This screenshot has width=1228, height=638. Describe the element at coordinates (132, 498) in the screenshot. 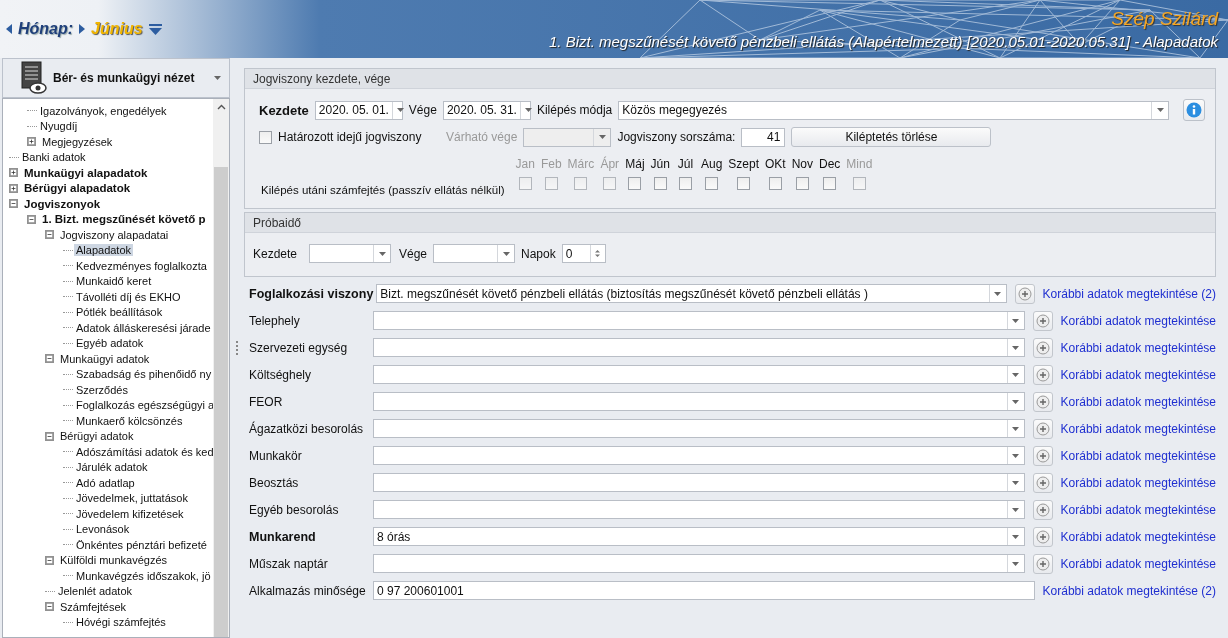

I see `tree-item: Jövedelmek, juttatások` at that location.